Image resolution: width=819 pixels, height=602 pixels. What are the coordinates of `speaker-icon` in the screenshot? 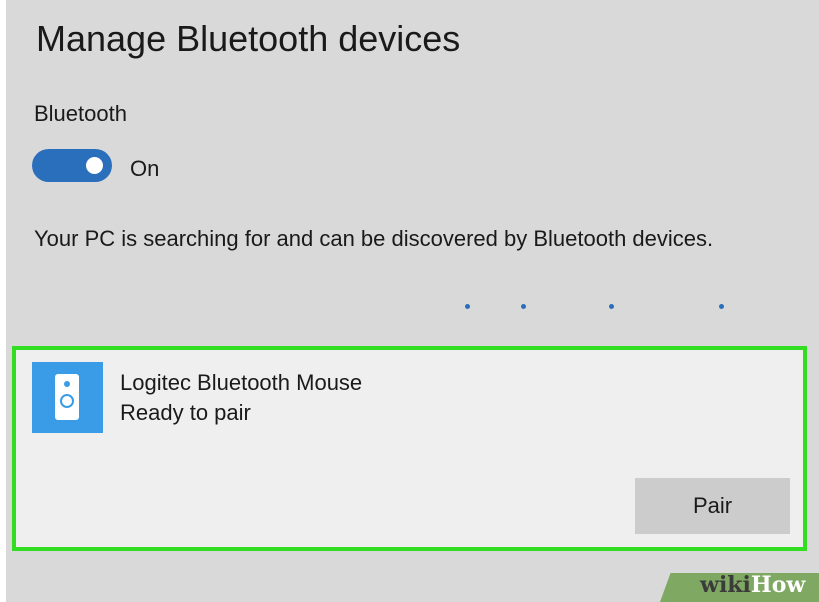 It's located at (67, 397).